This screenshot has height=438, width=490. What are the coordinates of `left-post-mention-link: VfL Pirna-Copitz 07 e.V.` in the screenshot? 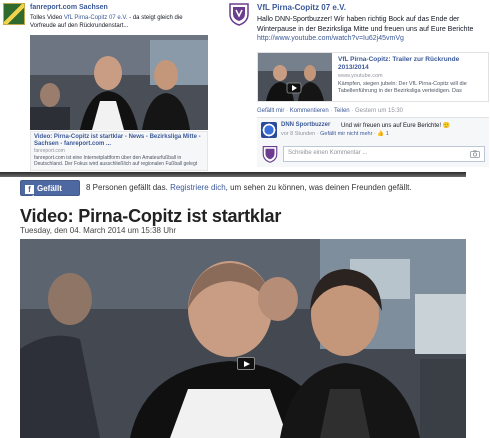 It's located at (96, 18).